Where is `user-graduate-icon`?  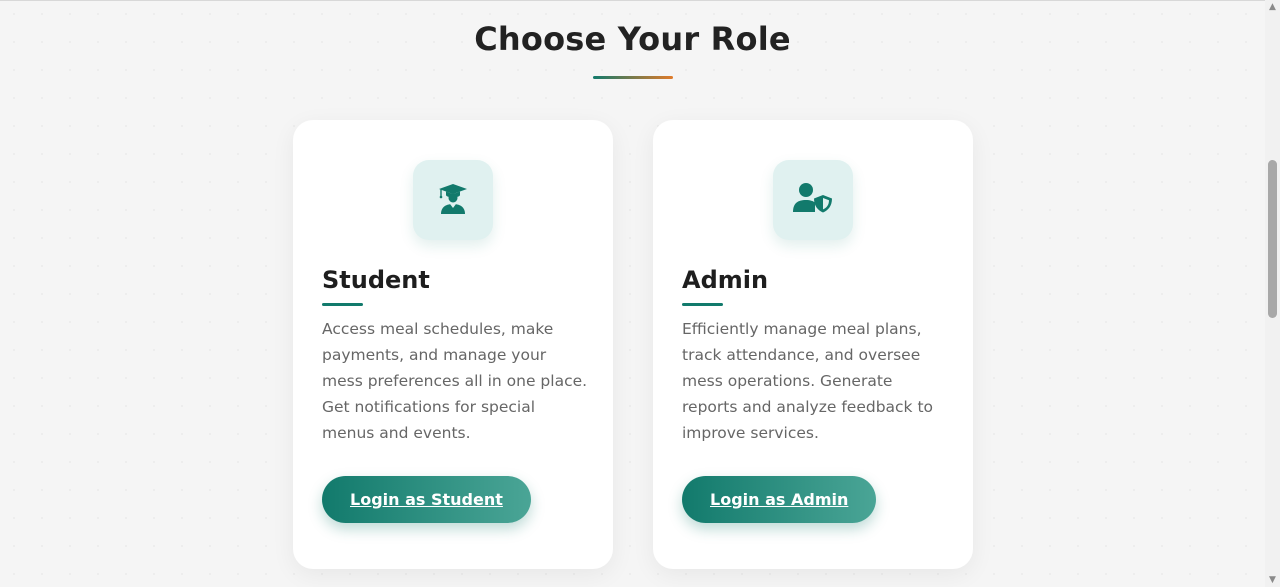 user-graduate-icon is located at coordinates (453, 200).